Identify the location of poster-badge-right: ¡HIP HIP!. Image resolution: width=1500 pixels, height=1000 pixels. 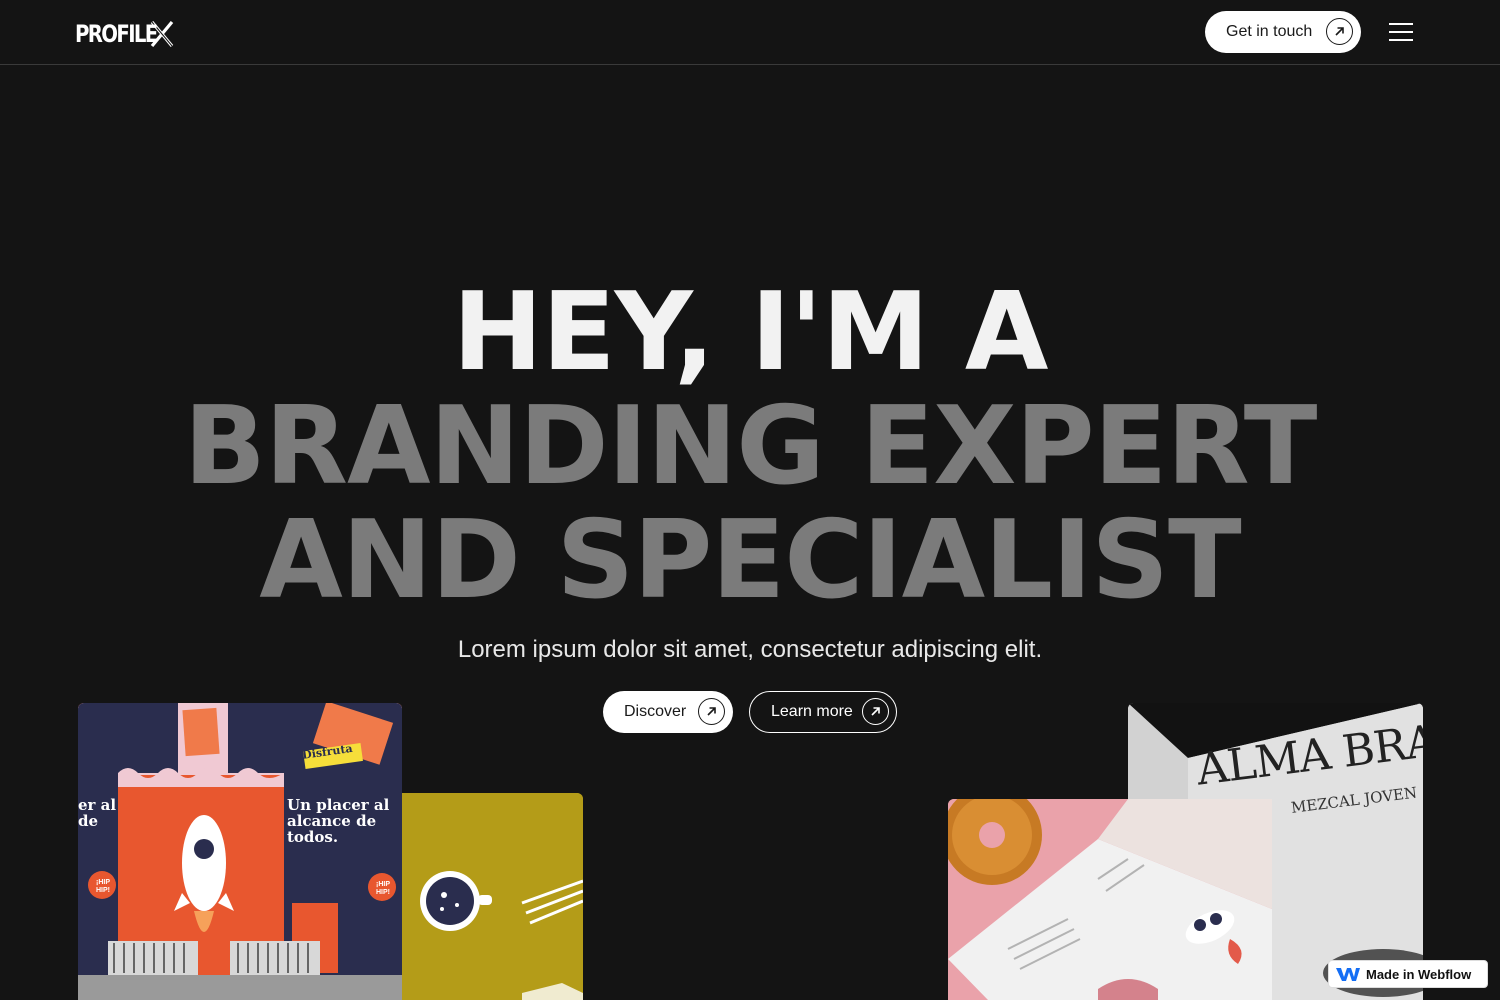
(383, 888).